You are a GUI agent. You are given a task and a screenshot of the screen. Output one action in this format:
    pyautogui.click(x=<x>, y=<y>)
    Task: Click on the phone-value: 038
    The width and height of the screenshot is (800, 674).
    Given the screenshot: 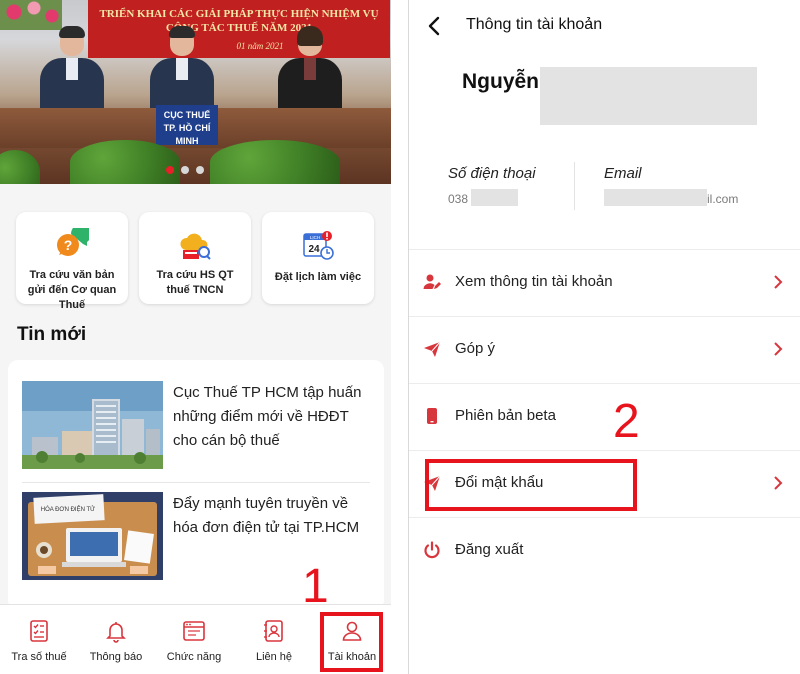 What is the action you would take?
    pyautogui.click(x=458, y=199)
    